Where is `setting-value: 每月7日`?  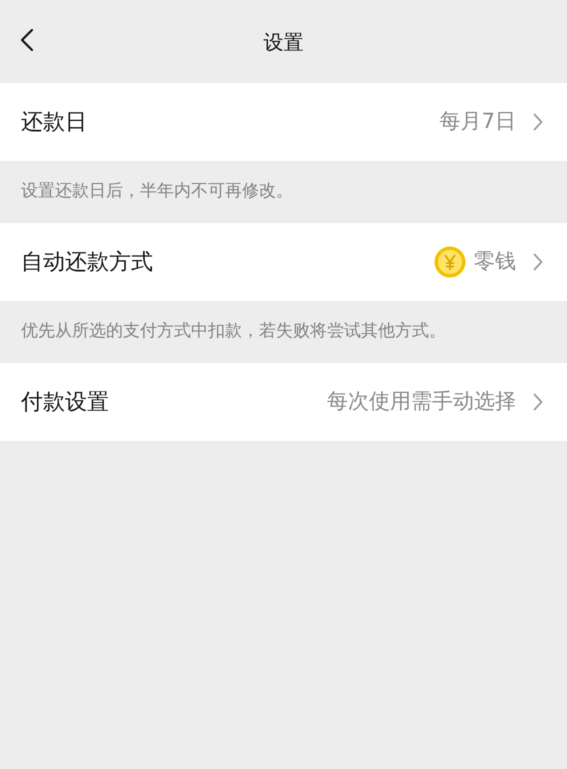 setting-value: 每月7日 is located at coordinates (478, 122).